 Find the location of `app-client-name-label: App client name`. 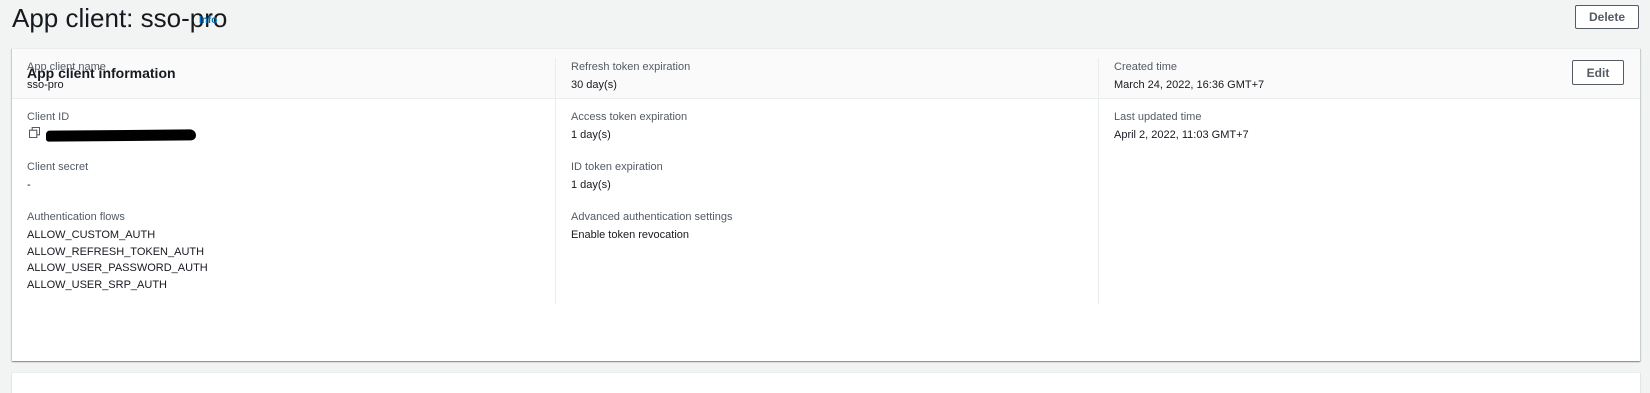

app-client-name-label: App client name is located at coordinates (66, 67).